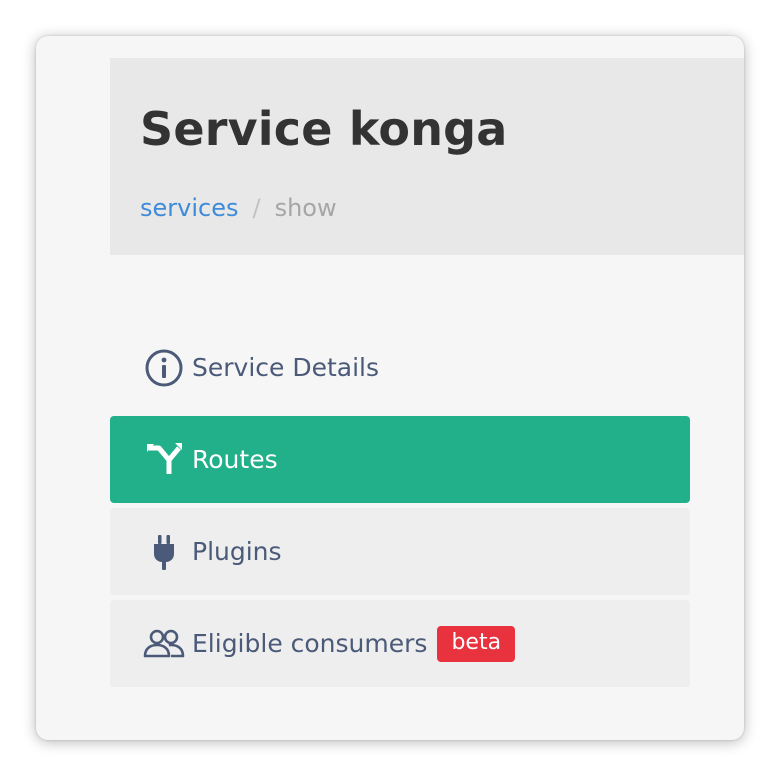 This screenshot has height=776, width=780. I want to click on breadcrumb-services-link: services, so click(189, 208).